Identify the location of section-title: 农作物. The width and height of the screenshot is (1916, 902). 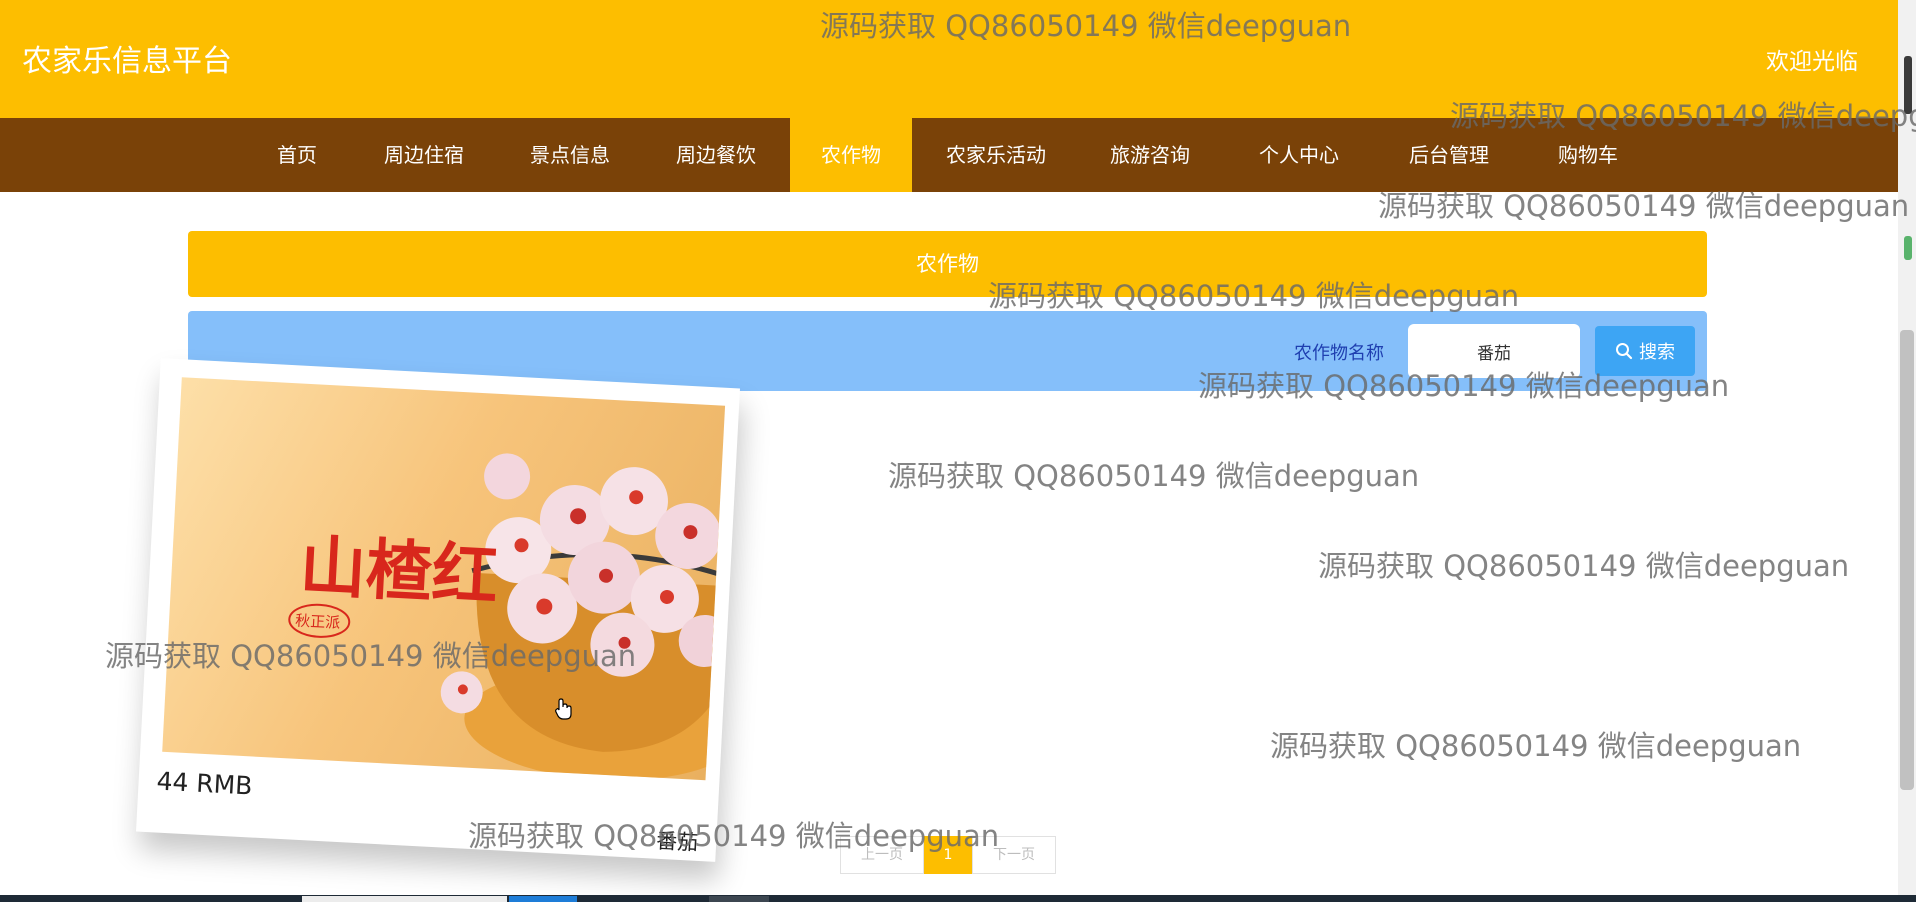
(947, 264).